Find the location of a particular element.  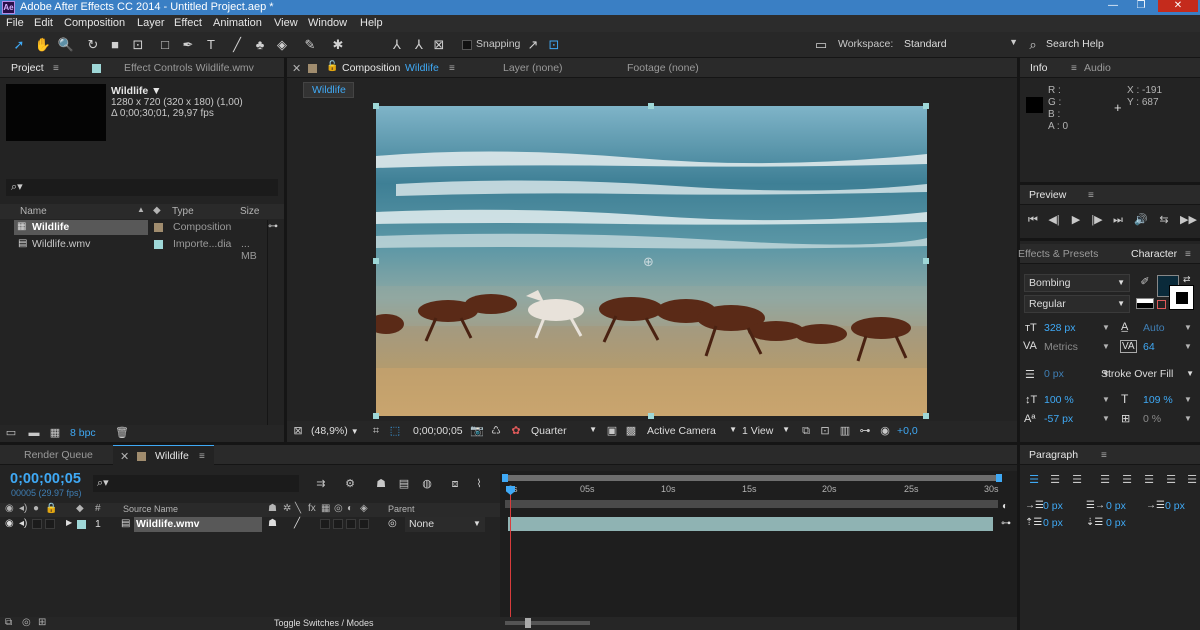

breadcrumb: Wildlife is located at coordinates (328, 90).